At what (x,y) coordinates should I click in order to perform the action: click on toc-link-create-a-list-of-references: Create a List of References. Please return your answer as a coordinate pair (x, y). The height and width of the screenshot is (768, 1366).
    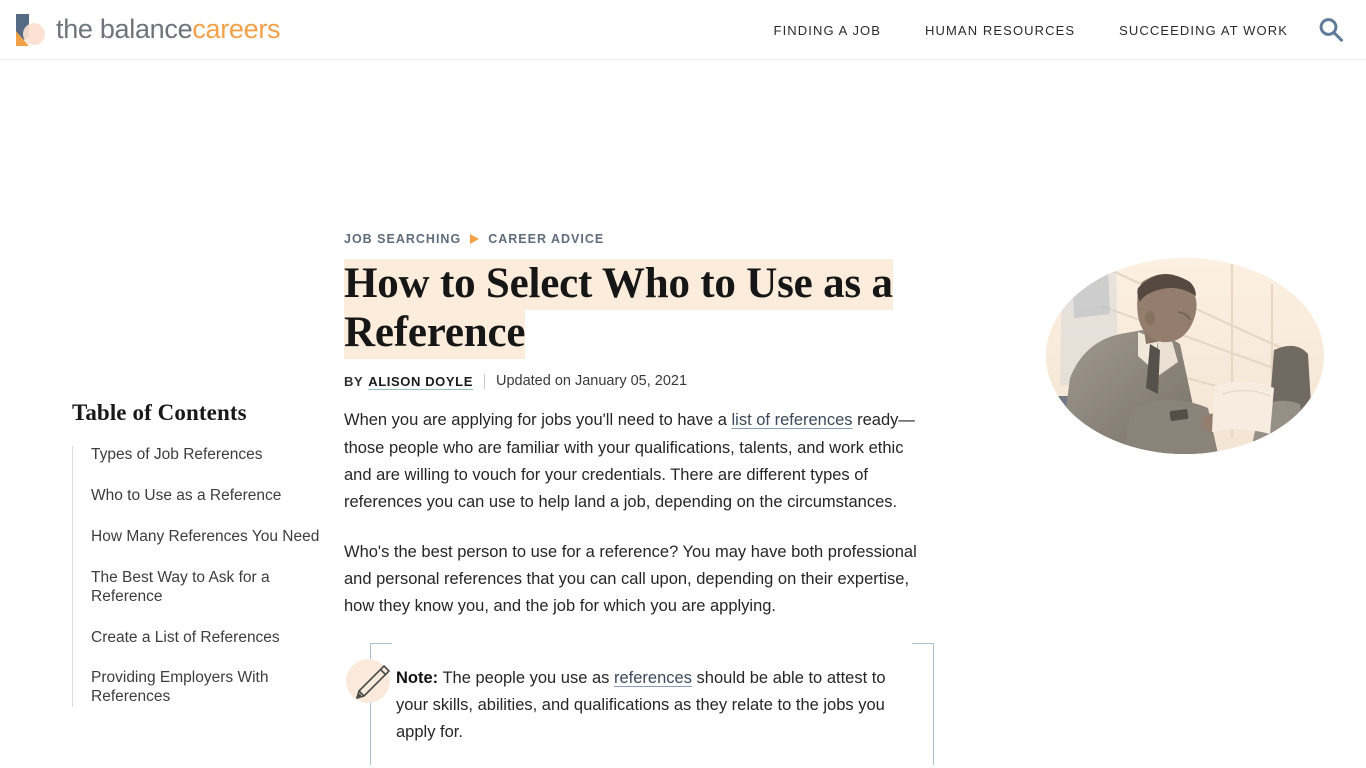
    Looking at the image, I should click on (206, 638).